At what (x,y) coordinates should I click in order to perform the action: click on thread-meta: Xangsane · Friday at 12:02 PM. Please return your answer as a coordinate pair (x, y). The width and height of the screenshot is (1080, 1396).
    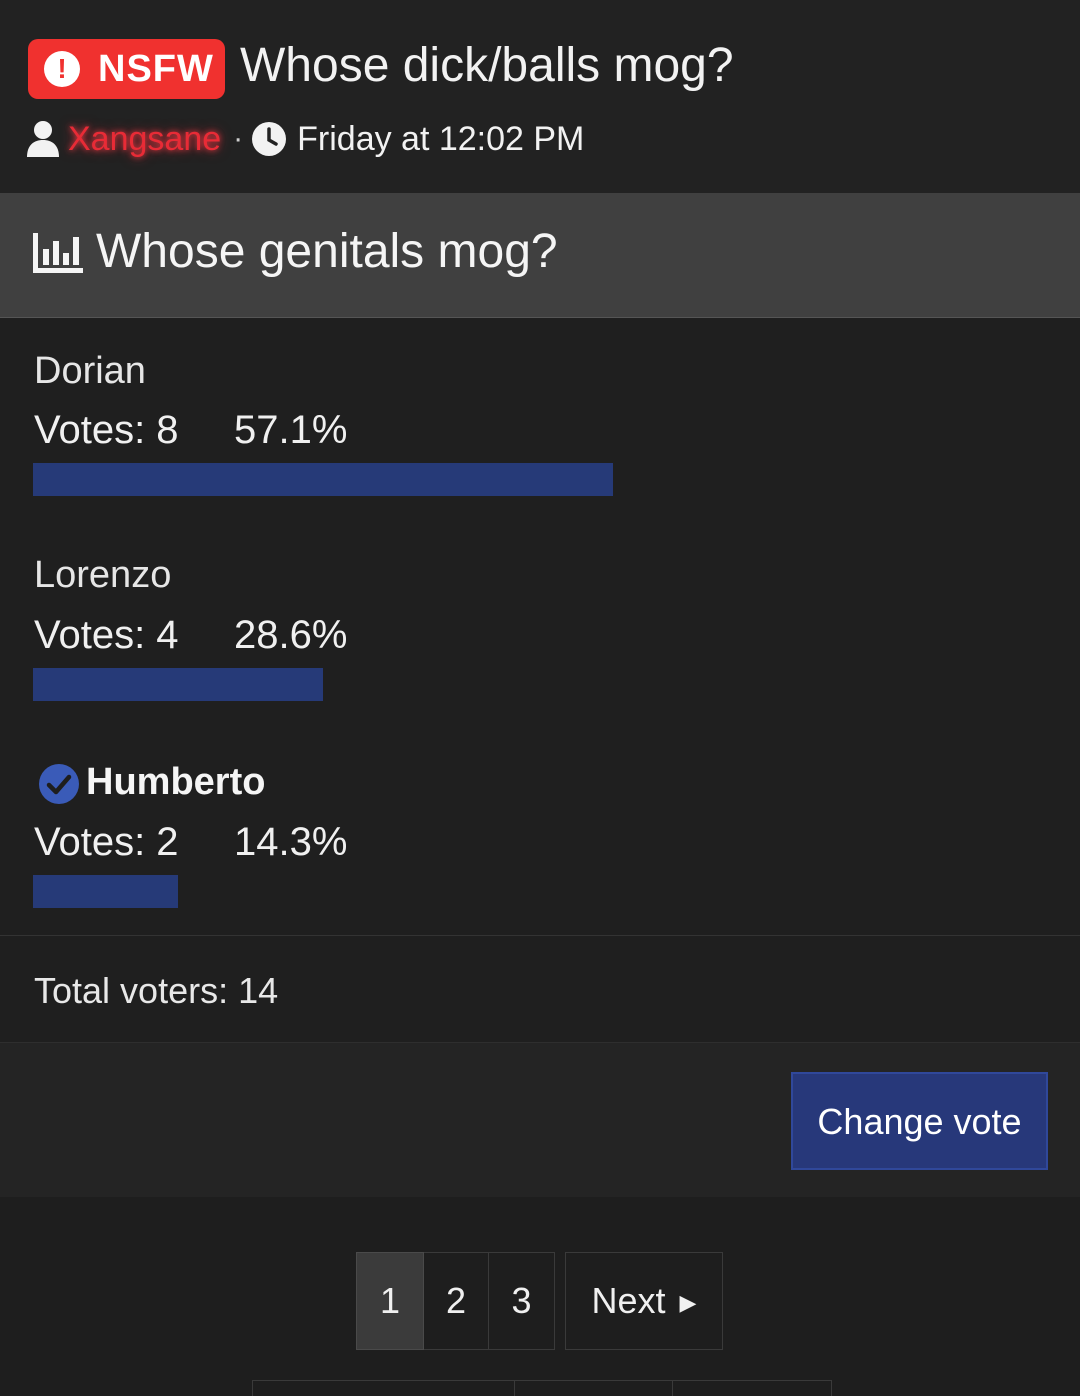
    Looking at the image, I should click on (305, 139).